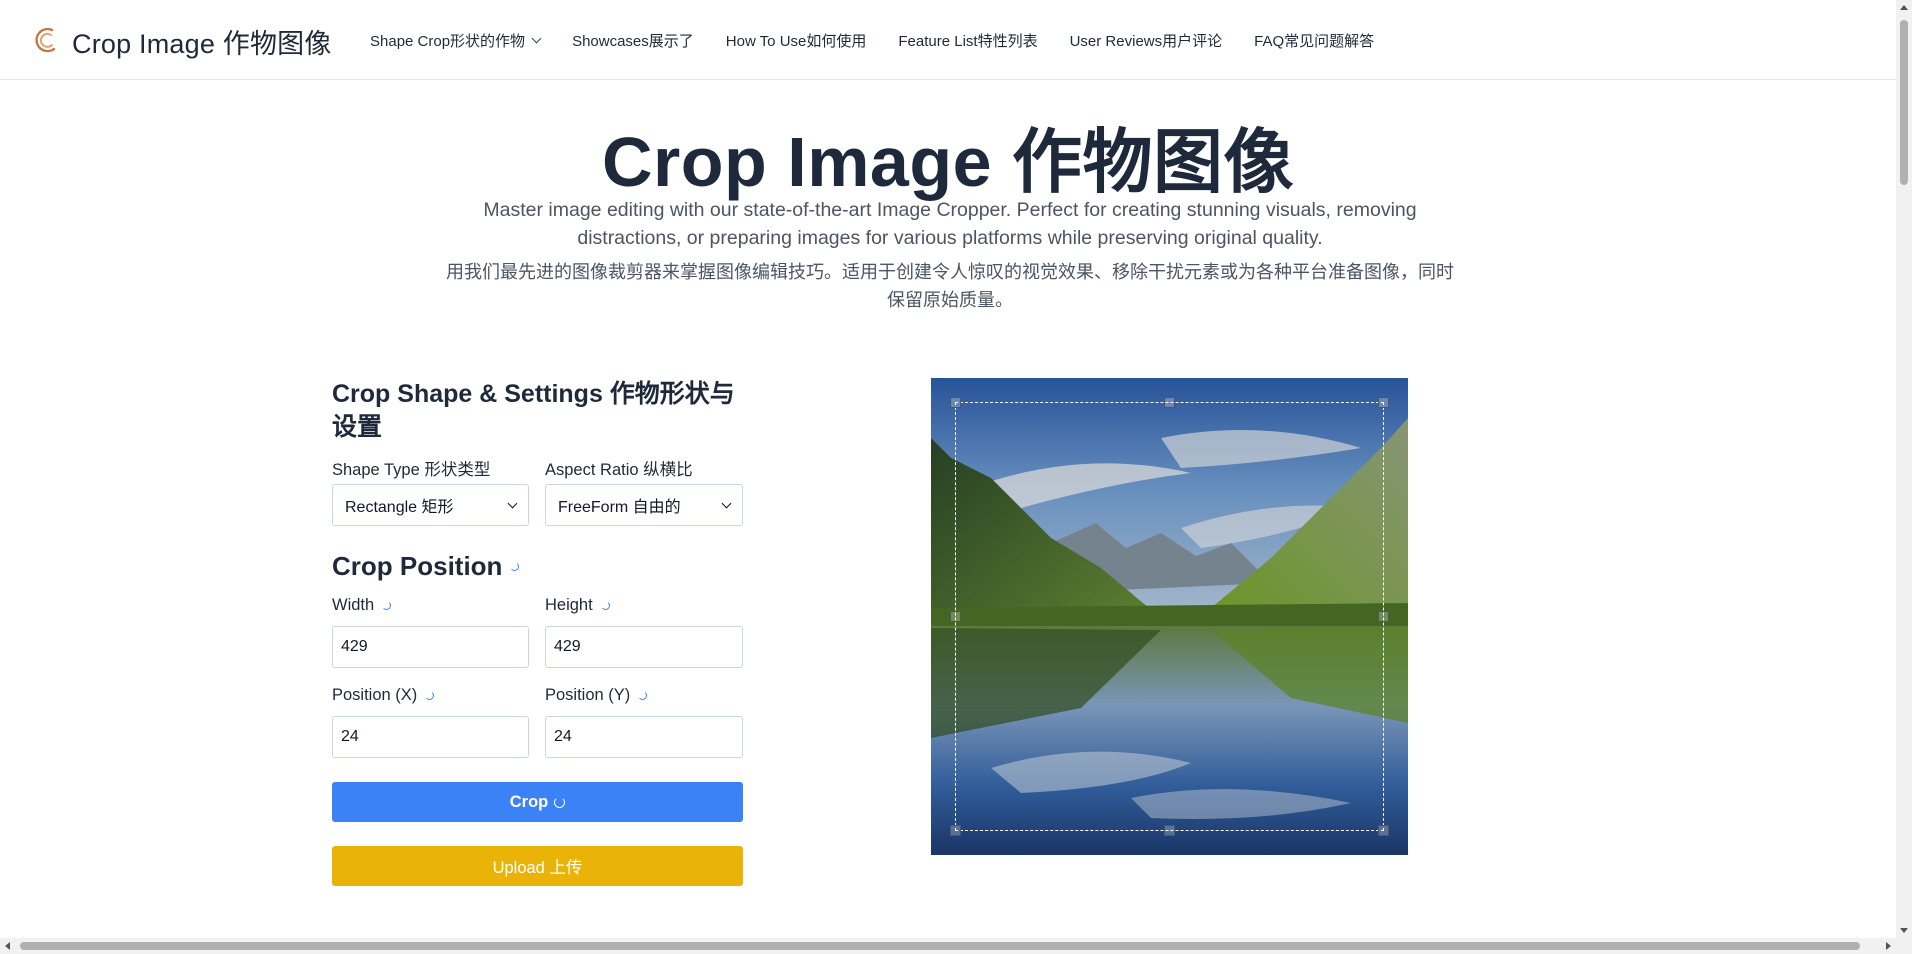 The image size is (1912, 954). I want to click on aspect-ratio-select: FreeForm 自由的, so click(644, 505).